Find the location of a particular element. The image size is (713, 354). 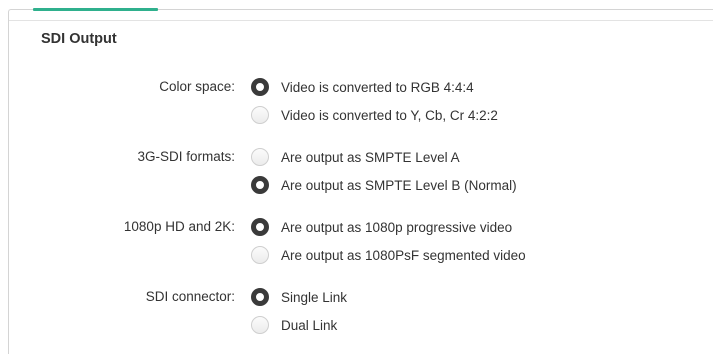

3g-sdi-option-level-b: Are output as SMPTE Level B (Normal) is located at coordinates (384, 185).